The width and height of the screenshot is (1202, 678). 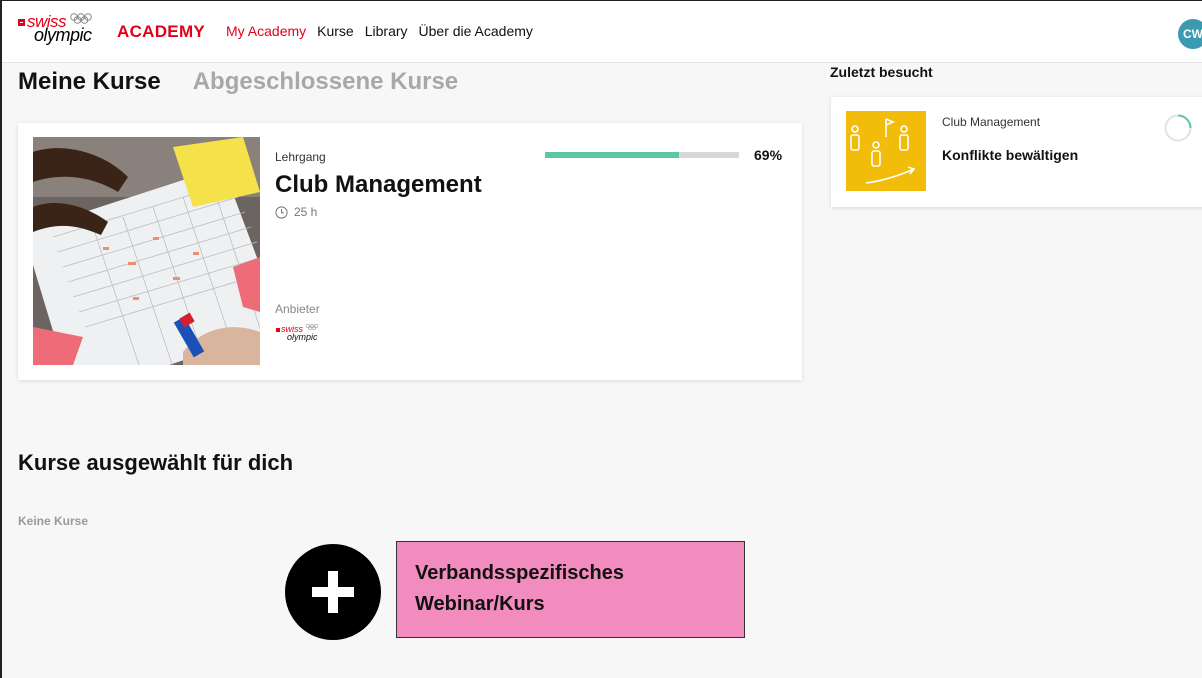 I want to click on add-course-button, so click(x=333, y=592).